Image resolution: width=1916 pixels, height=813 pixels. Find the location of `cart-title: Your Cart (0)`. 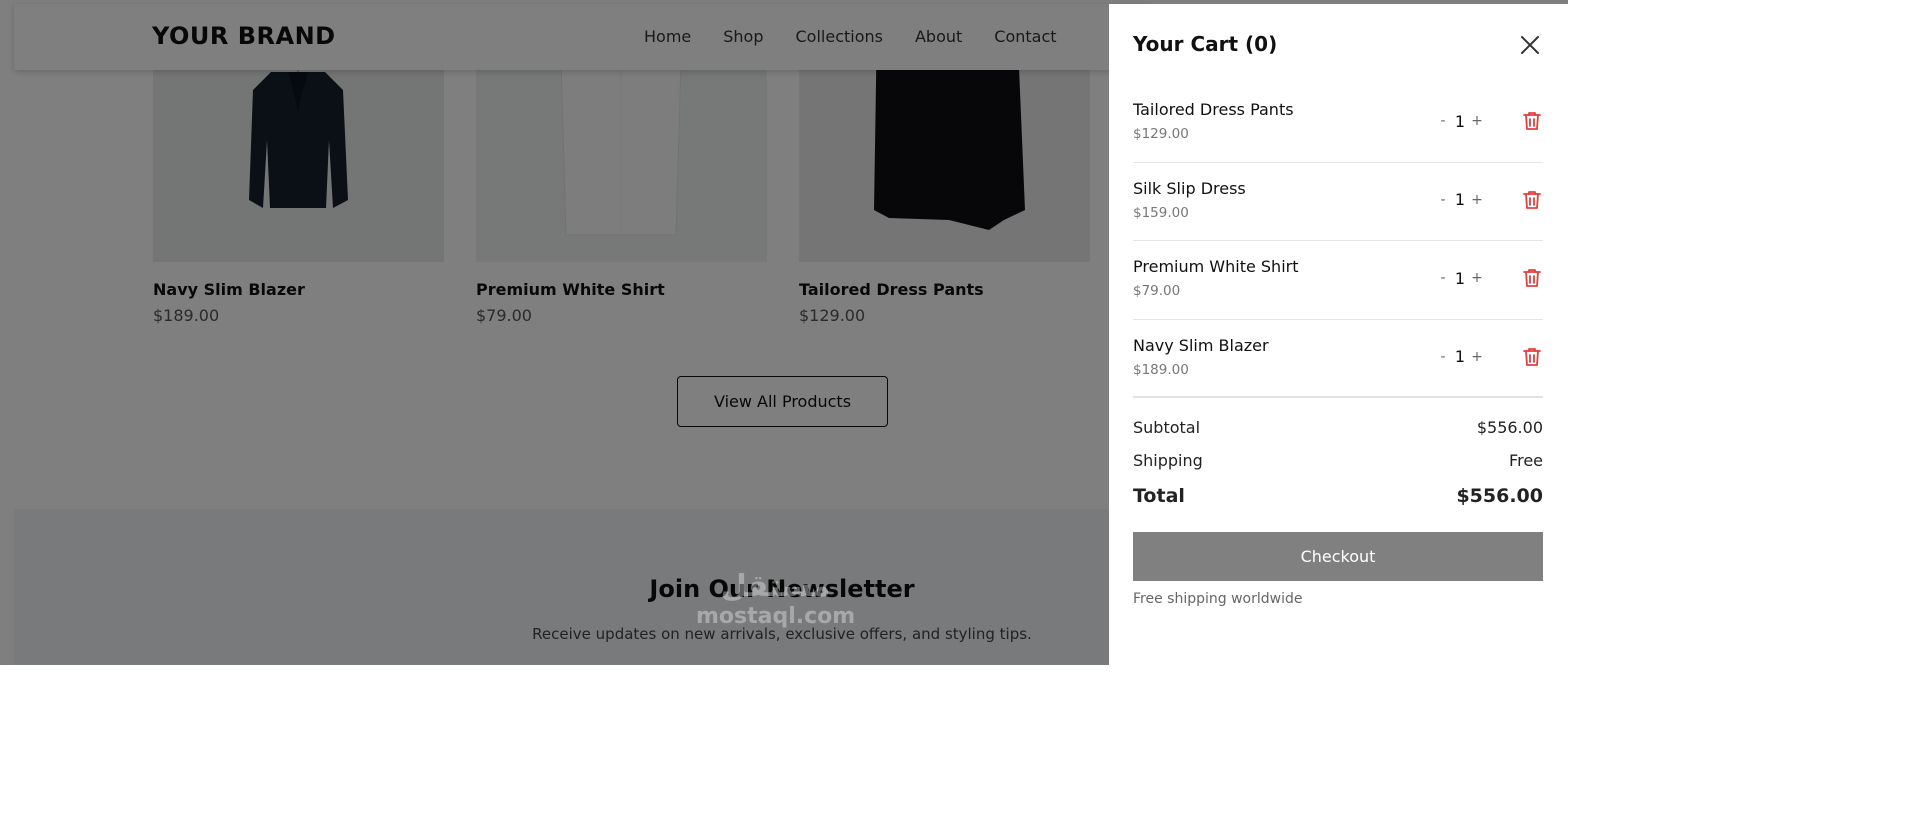

cart-title: Your Cart (0) is located at coordinates (1205, 44).